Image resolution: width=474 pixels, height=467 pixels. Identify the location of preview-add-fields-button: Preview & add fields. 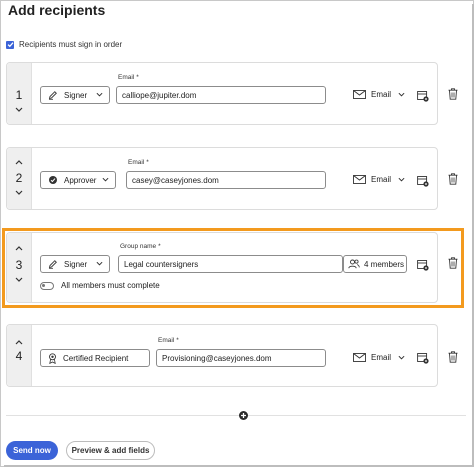
(110, 450).